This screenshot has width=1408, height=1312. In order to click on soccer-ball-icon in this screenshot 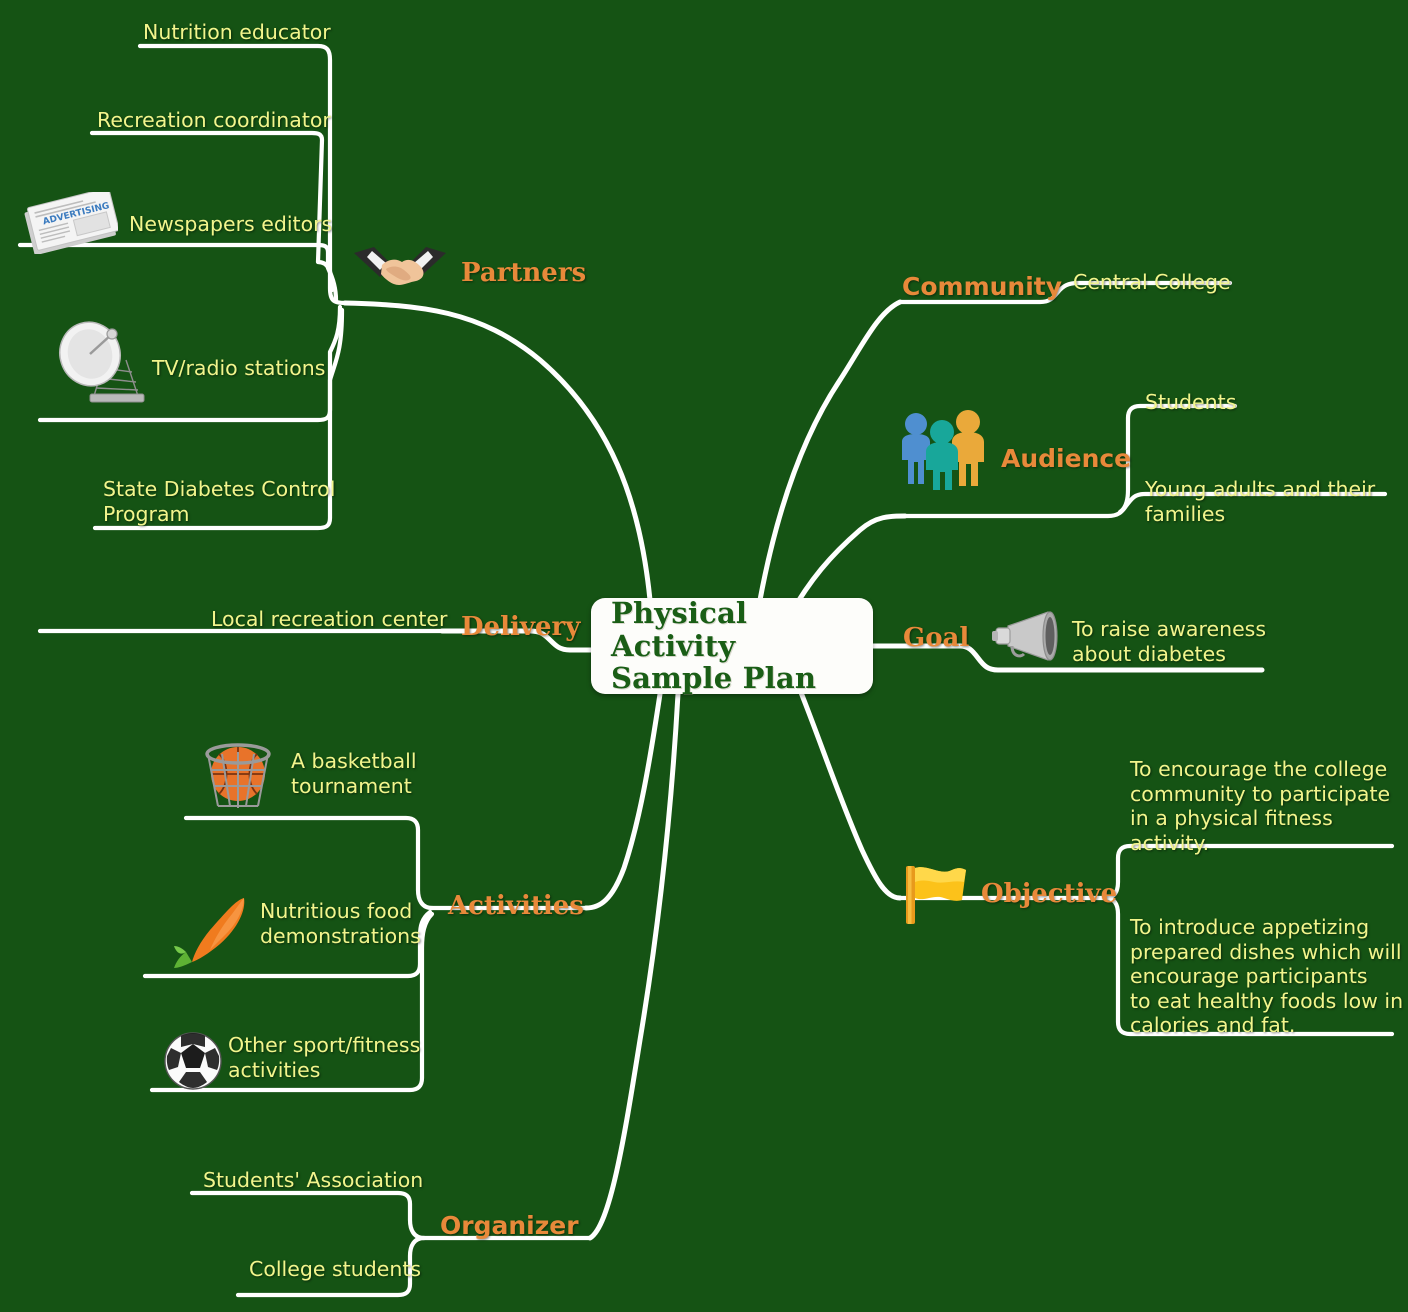, I will do `click(193, 1061)`.